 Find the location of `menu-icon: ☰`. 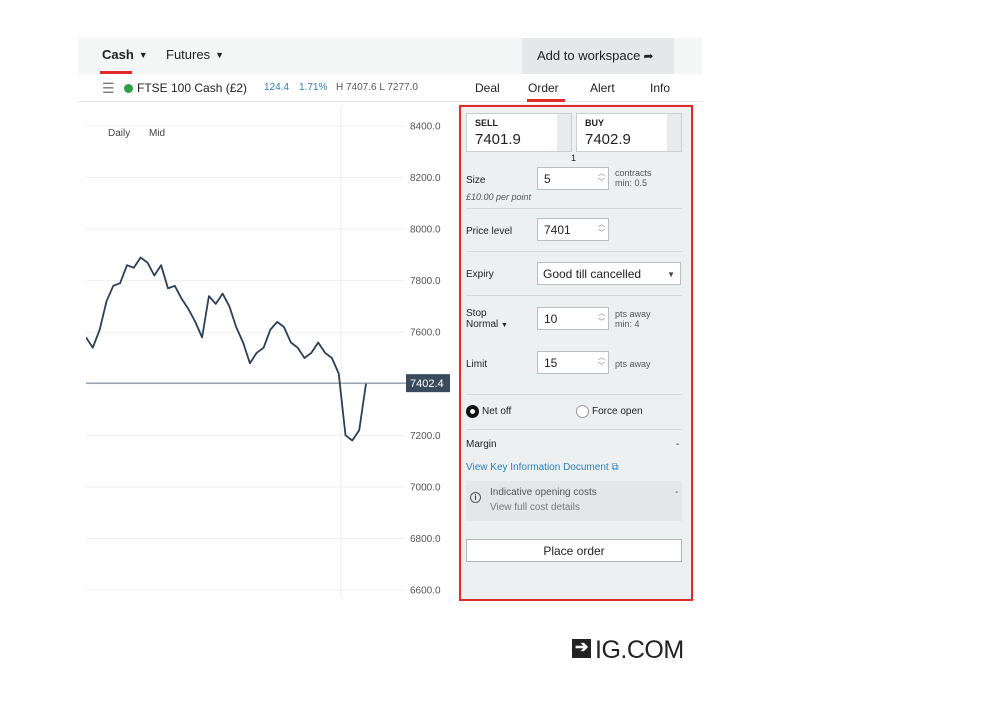

menu-icon: ☰ is located at coordinates (108, 88).